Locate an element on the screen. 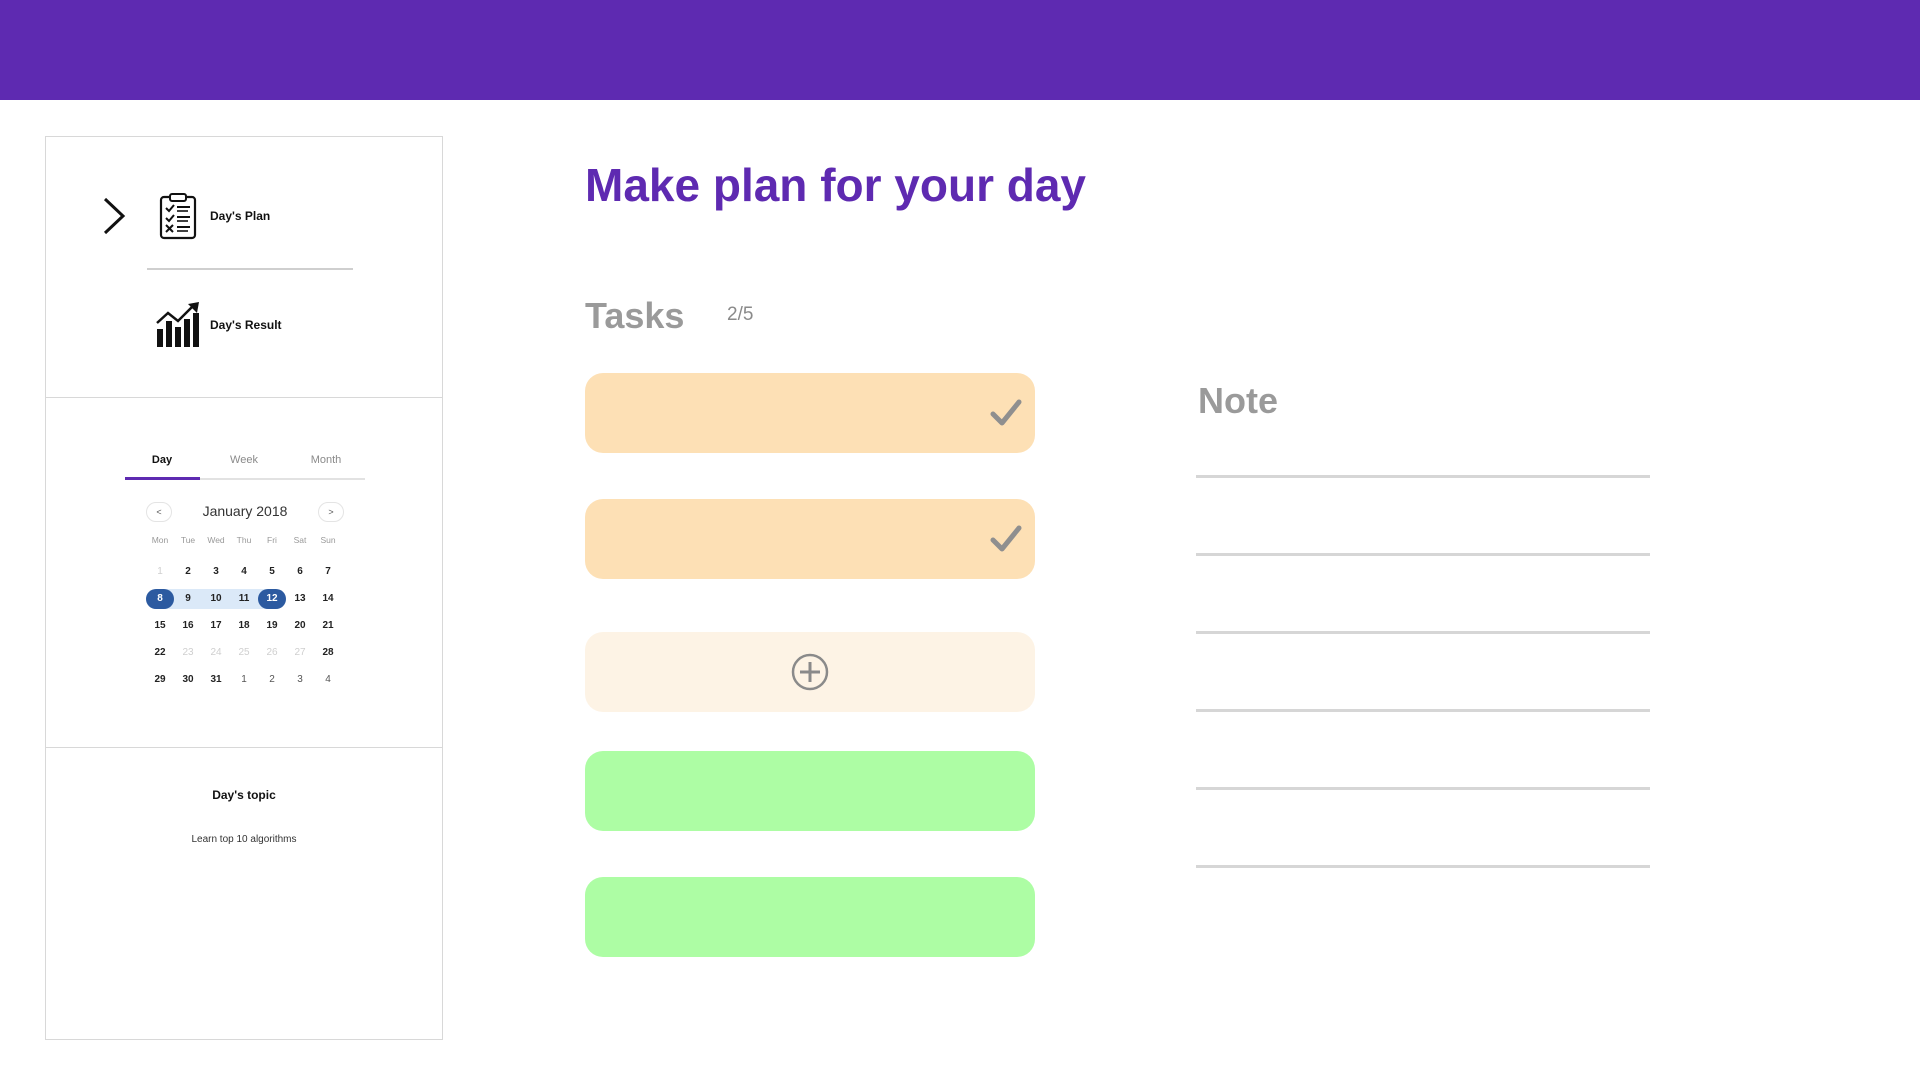 This screenshot has width=1920, height=1080. tab-day: Day is located at coordinates (162, 460).